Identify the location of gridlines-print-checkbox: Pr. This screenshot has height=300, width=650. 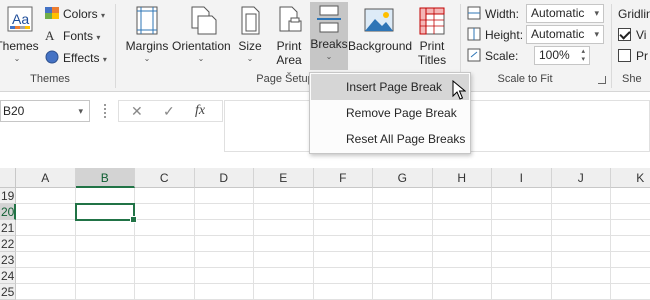
(633, 56).